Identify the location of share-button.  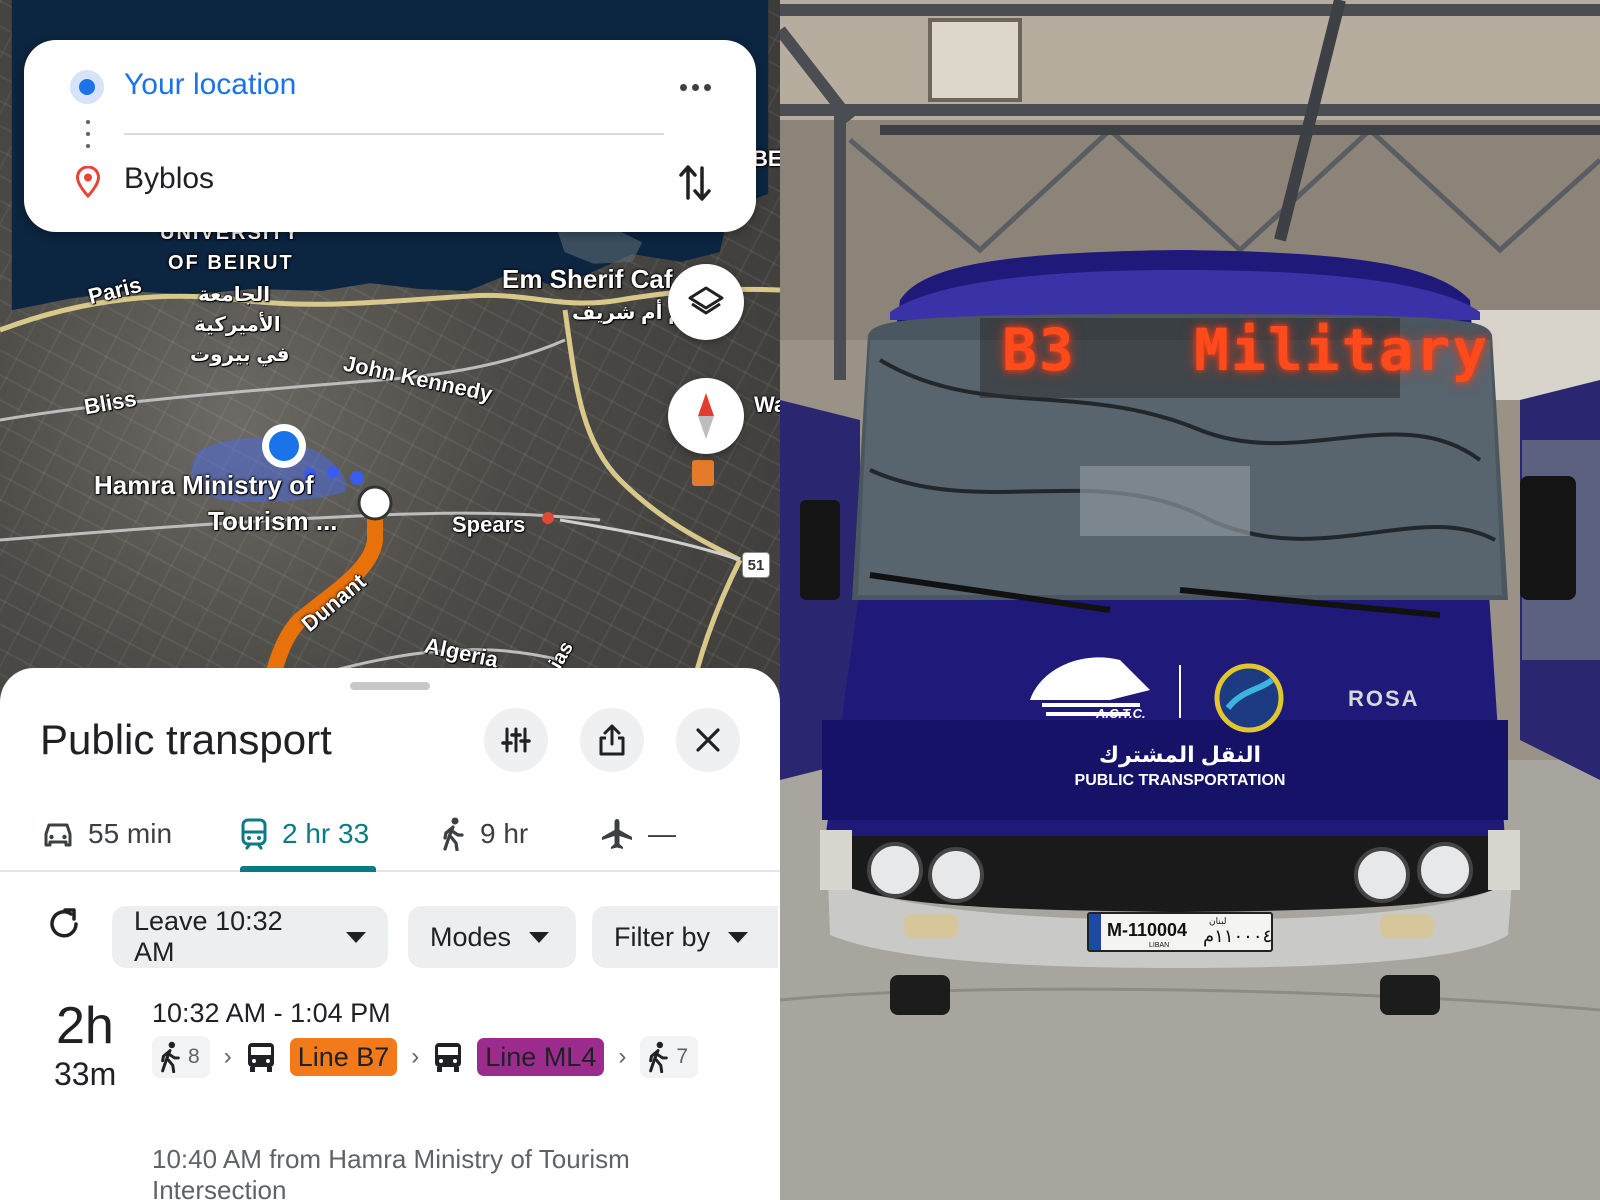
(612, 740).